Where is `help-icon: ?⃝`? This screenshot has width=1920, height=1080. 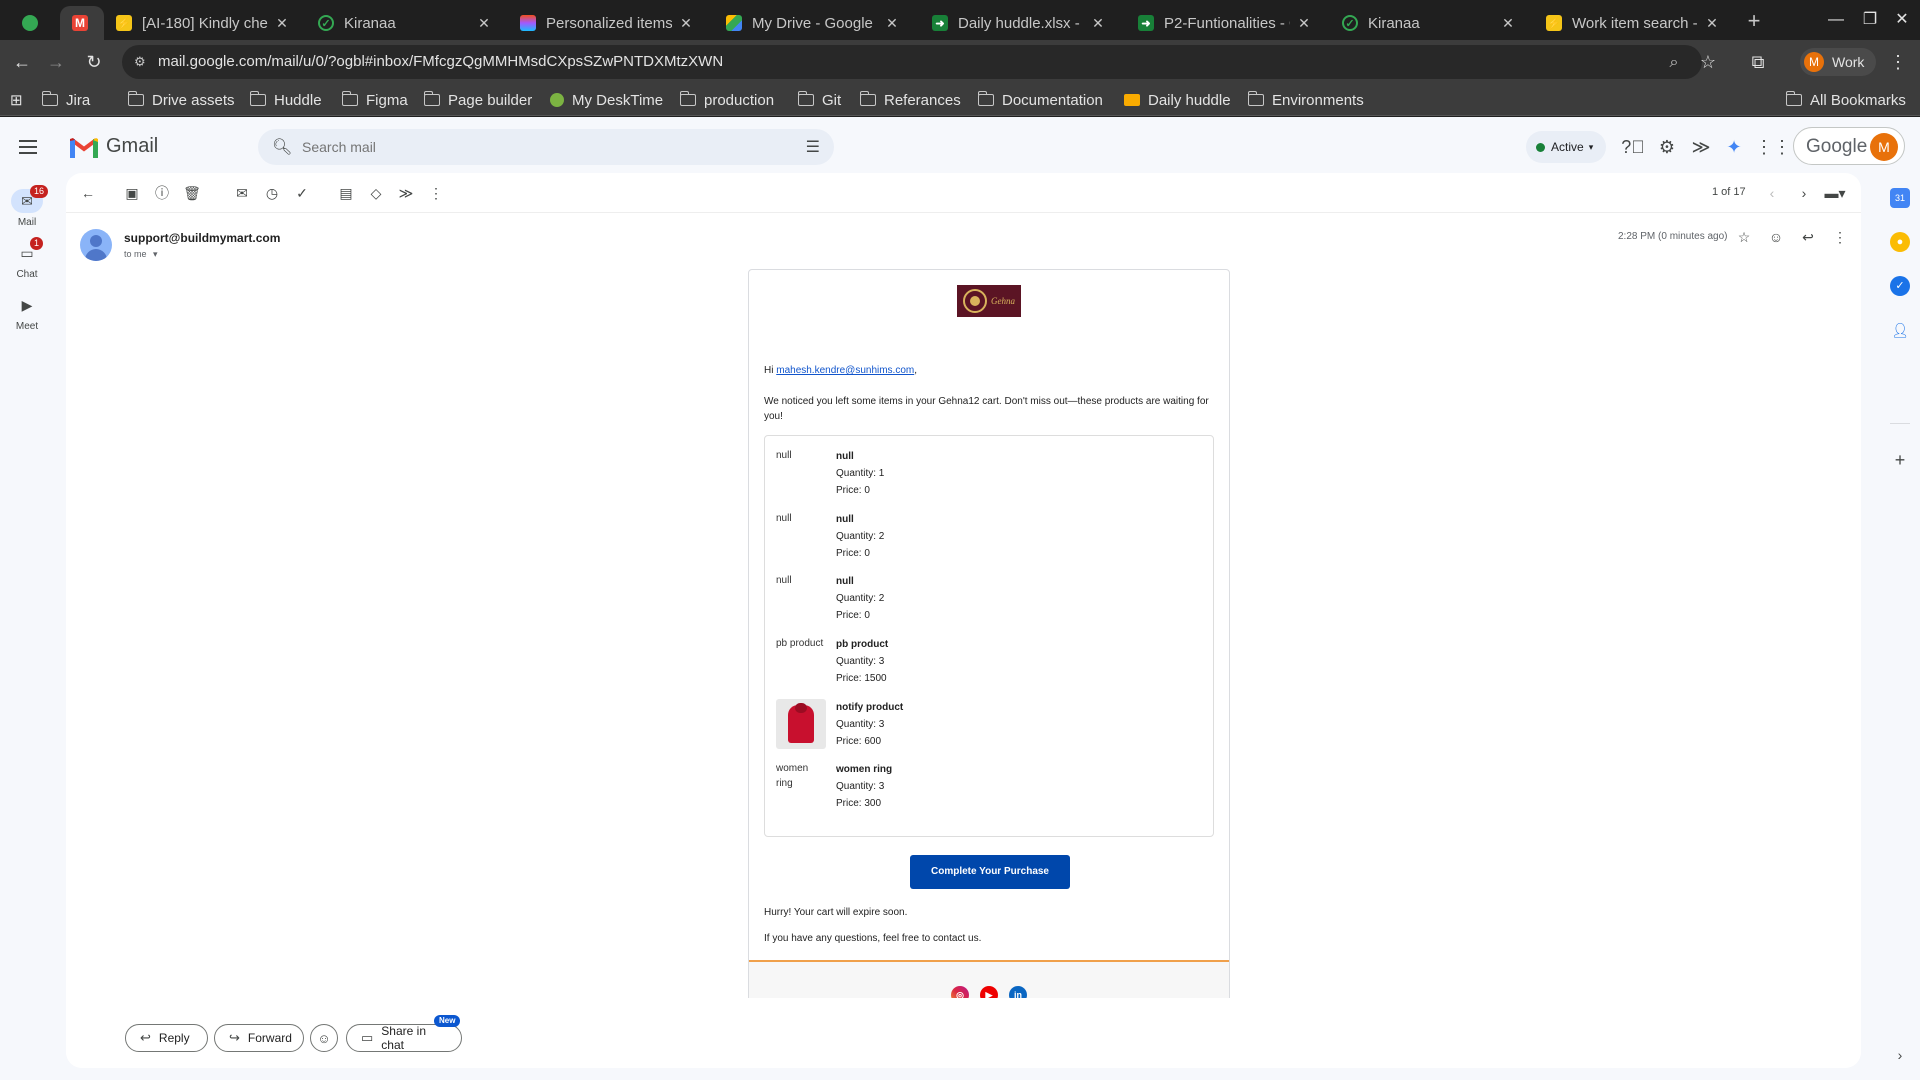 help-icon: ?⃝ is located at coordinates (1633, 147).